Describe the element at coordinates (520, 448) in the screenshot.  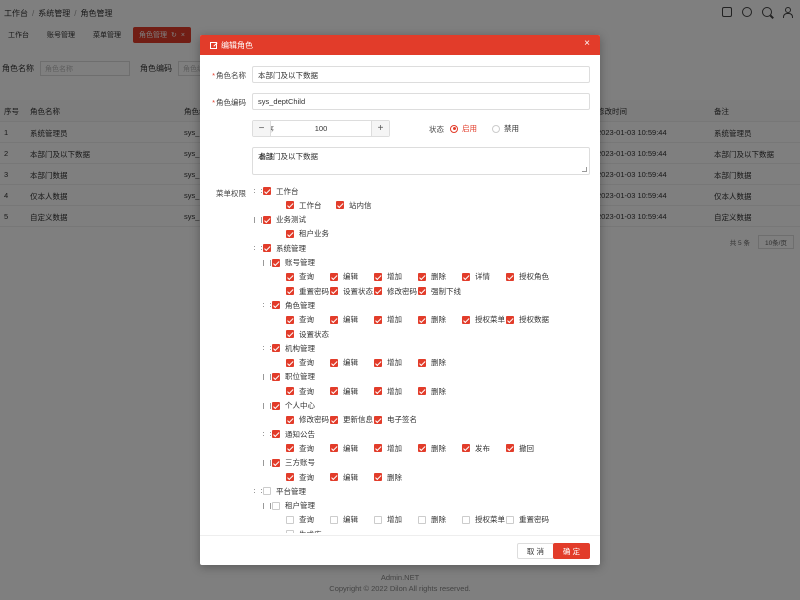
I see `tree-leaf: 撤回` at that location.